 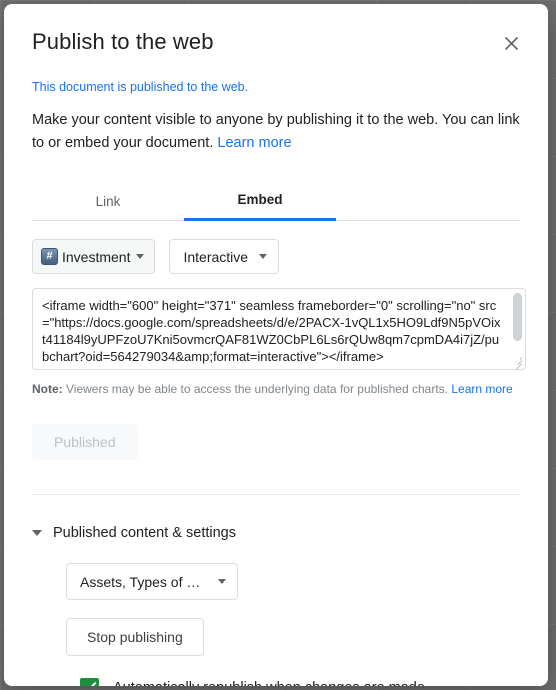 I want to click on learn-more-link-top: Learn more, so click(x=254, y=143).